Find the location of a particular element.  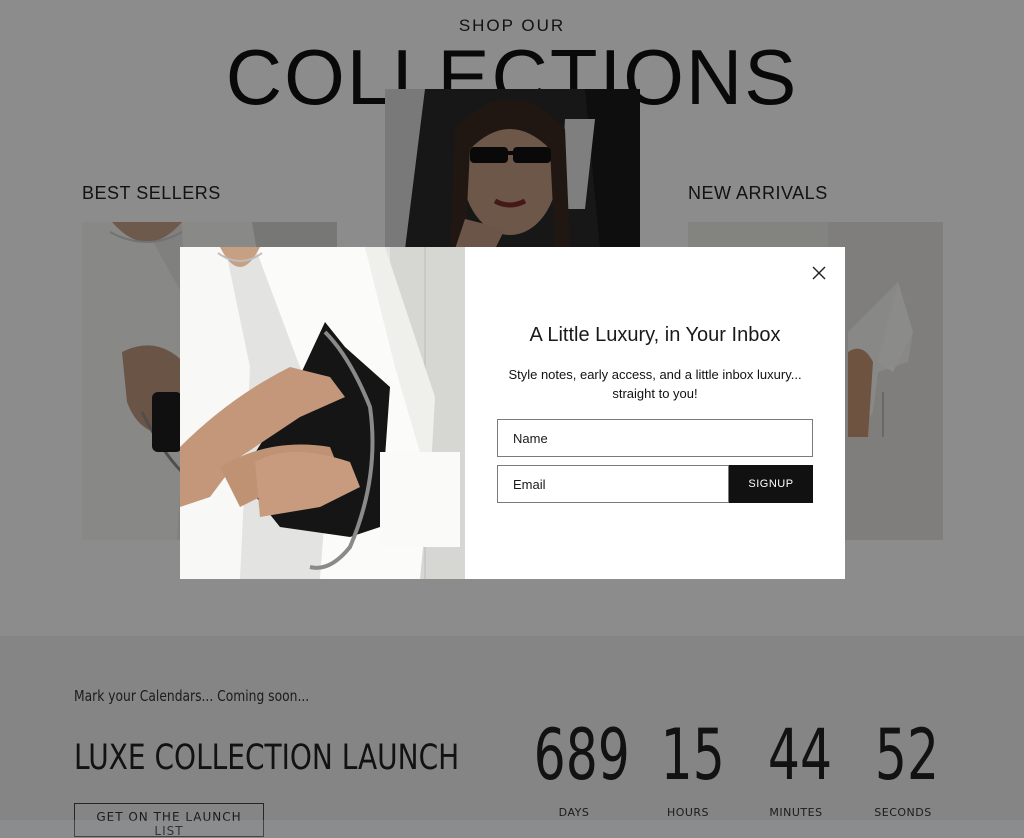

signup-button: SIGNUP is located at coordinates (771, 484).